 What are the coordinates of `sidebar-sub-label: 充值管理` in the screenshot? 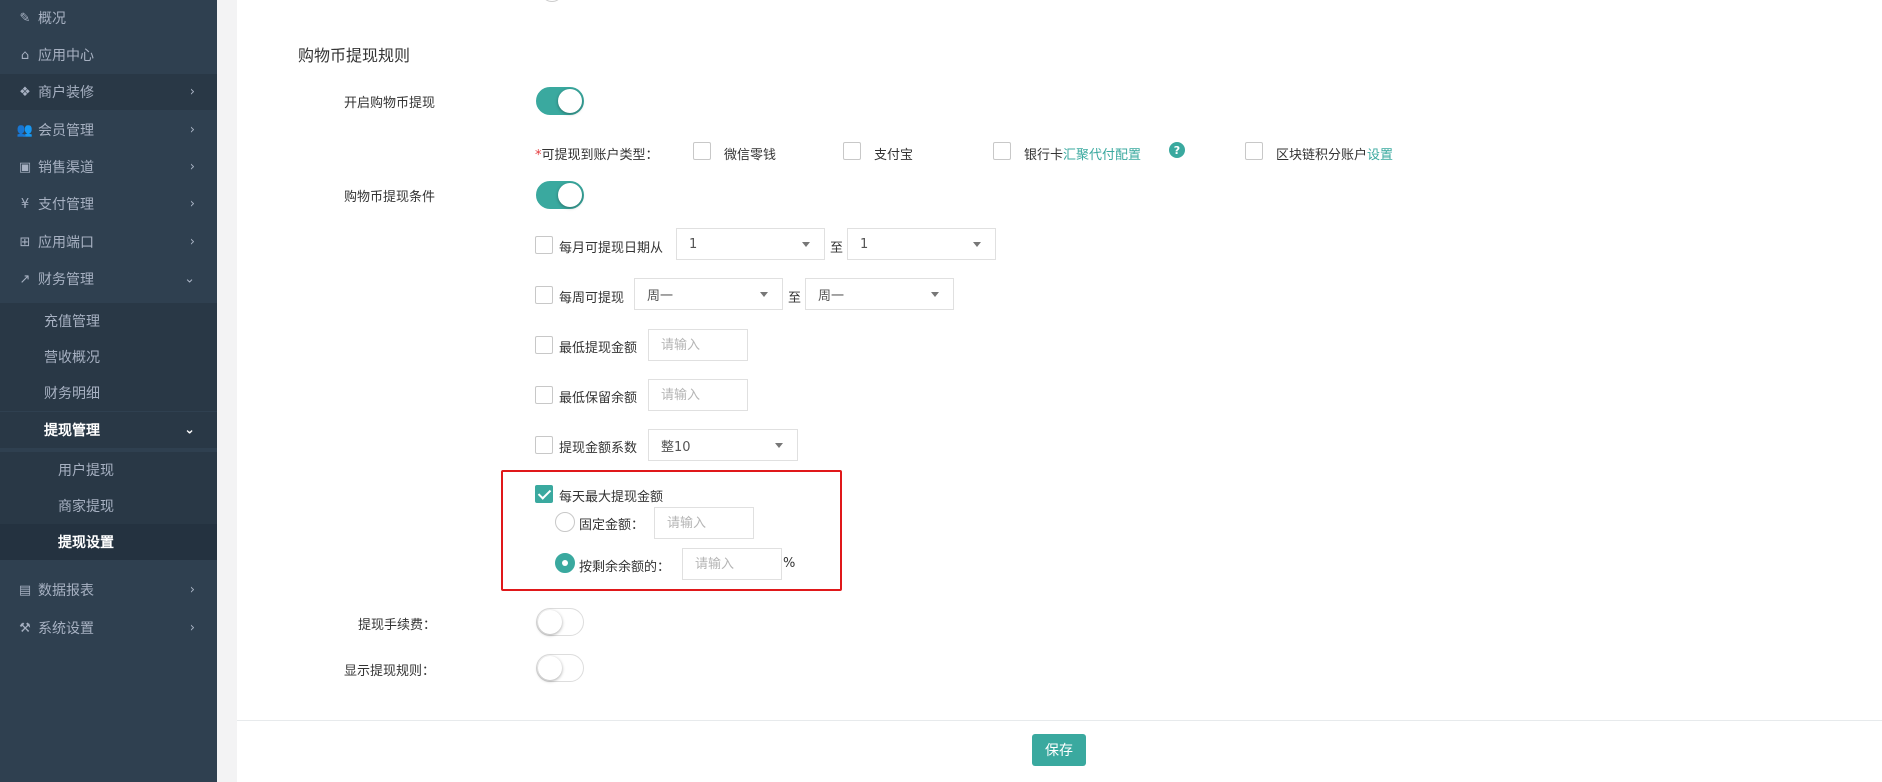 It's located at (72, 322).